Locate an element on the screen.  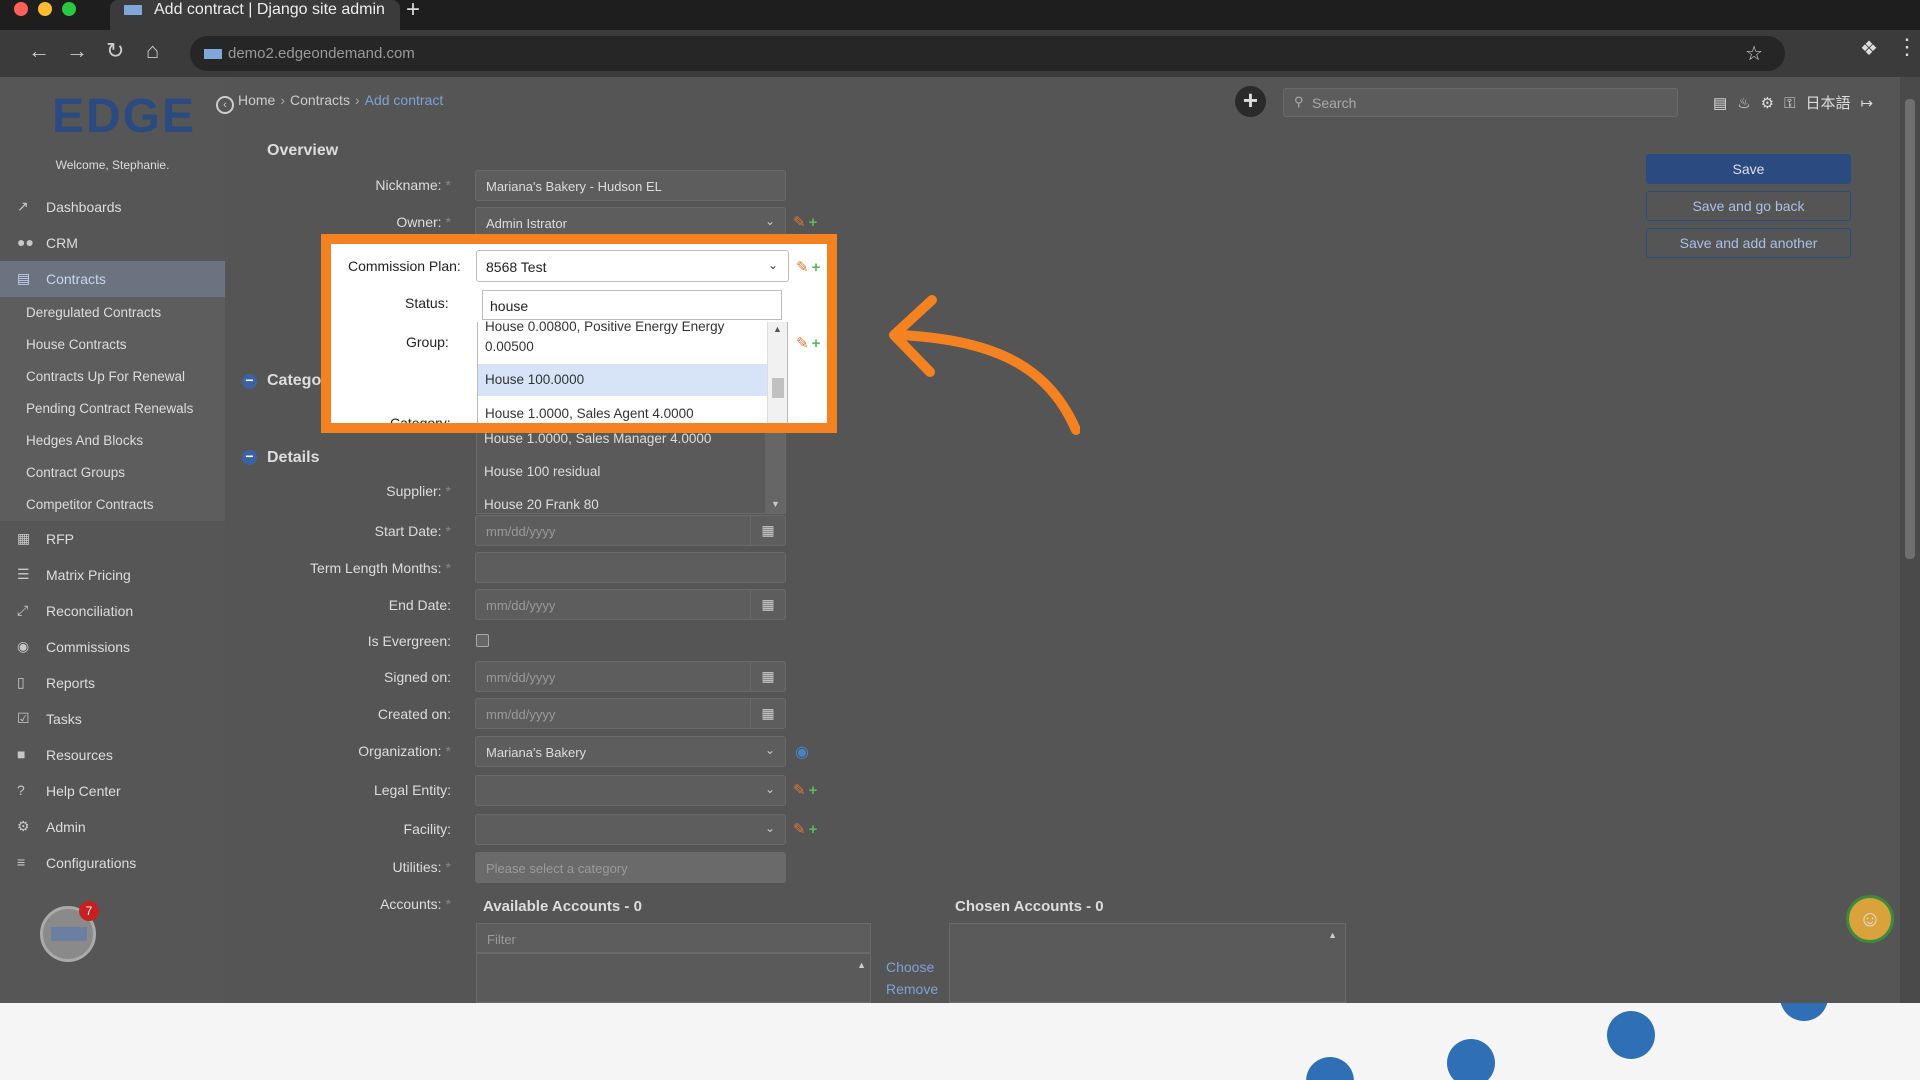
sidebar-item-matrix-pricing: ☰ Matrix Pricing is located at coordinates (112, 575).